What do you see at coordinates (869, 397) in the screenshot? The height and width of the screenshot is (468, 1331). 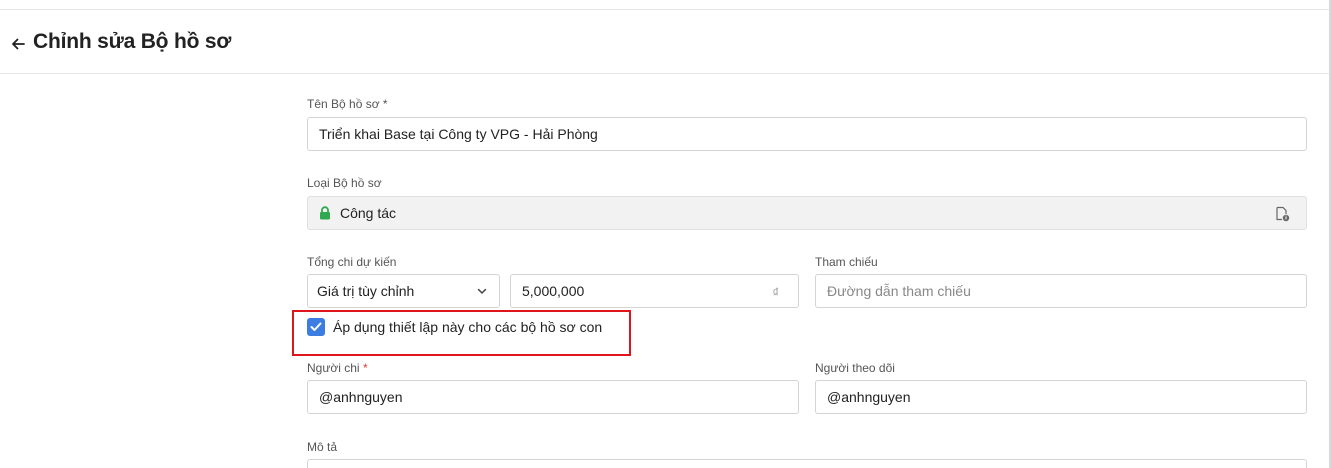 I see `follower-value: @anhnguyen` at bounding box center [869, 397].